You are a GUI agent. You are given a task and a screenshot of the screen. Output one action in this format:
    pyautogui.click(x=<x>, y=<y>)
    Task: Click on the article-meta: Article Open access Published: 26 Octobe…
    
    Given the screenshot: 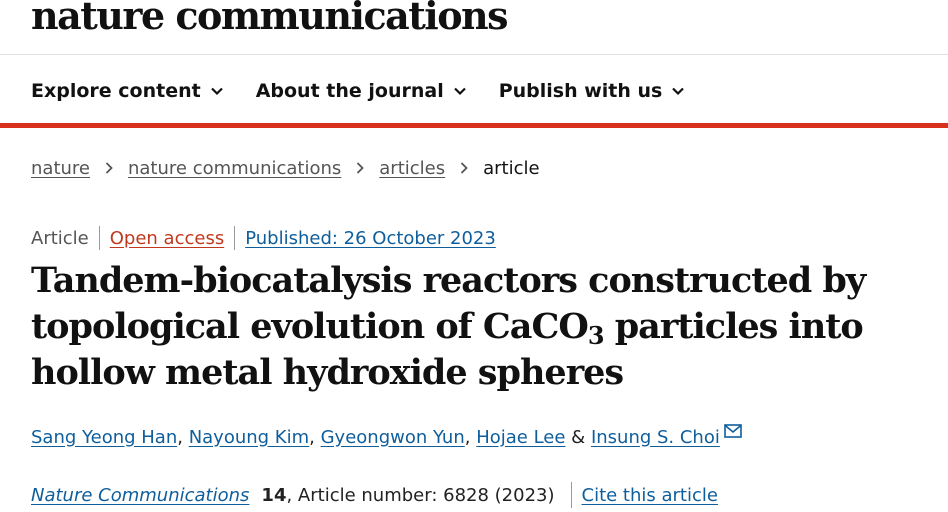 What is the action you would take?
    pyautogui.click(x=263, y=238)
    